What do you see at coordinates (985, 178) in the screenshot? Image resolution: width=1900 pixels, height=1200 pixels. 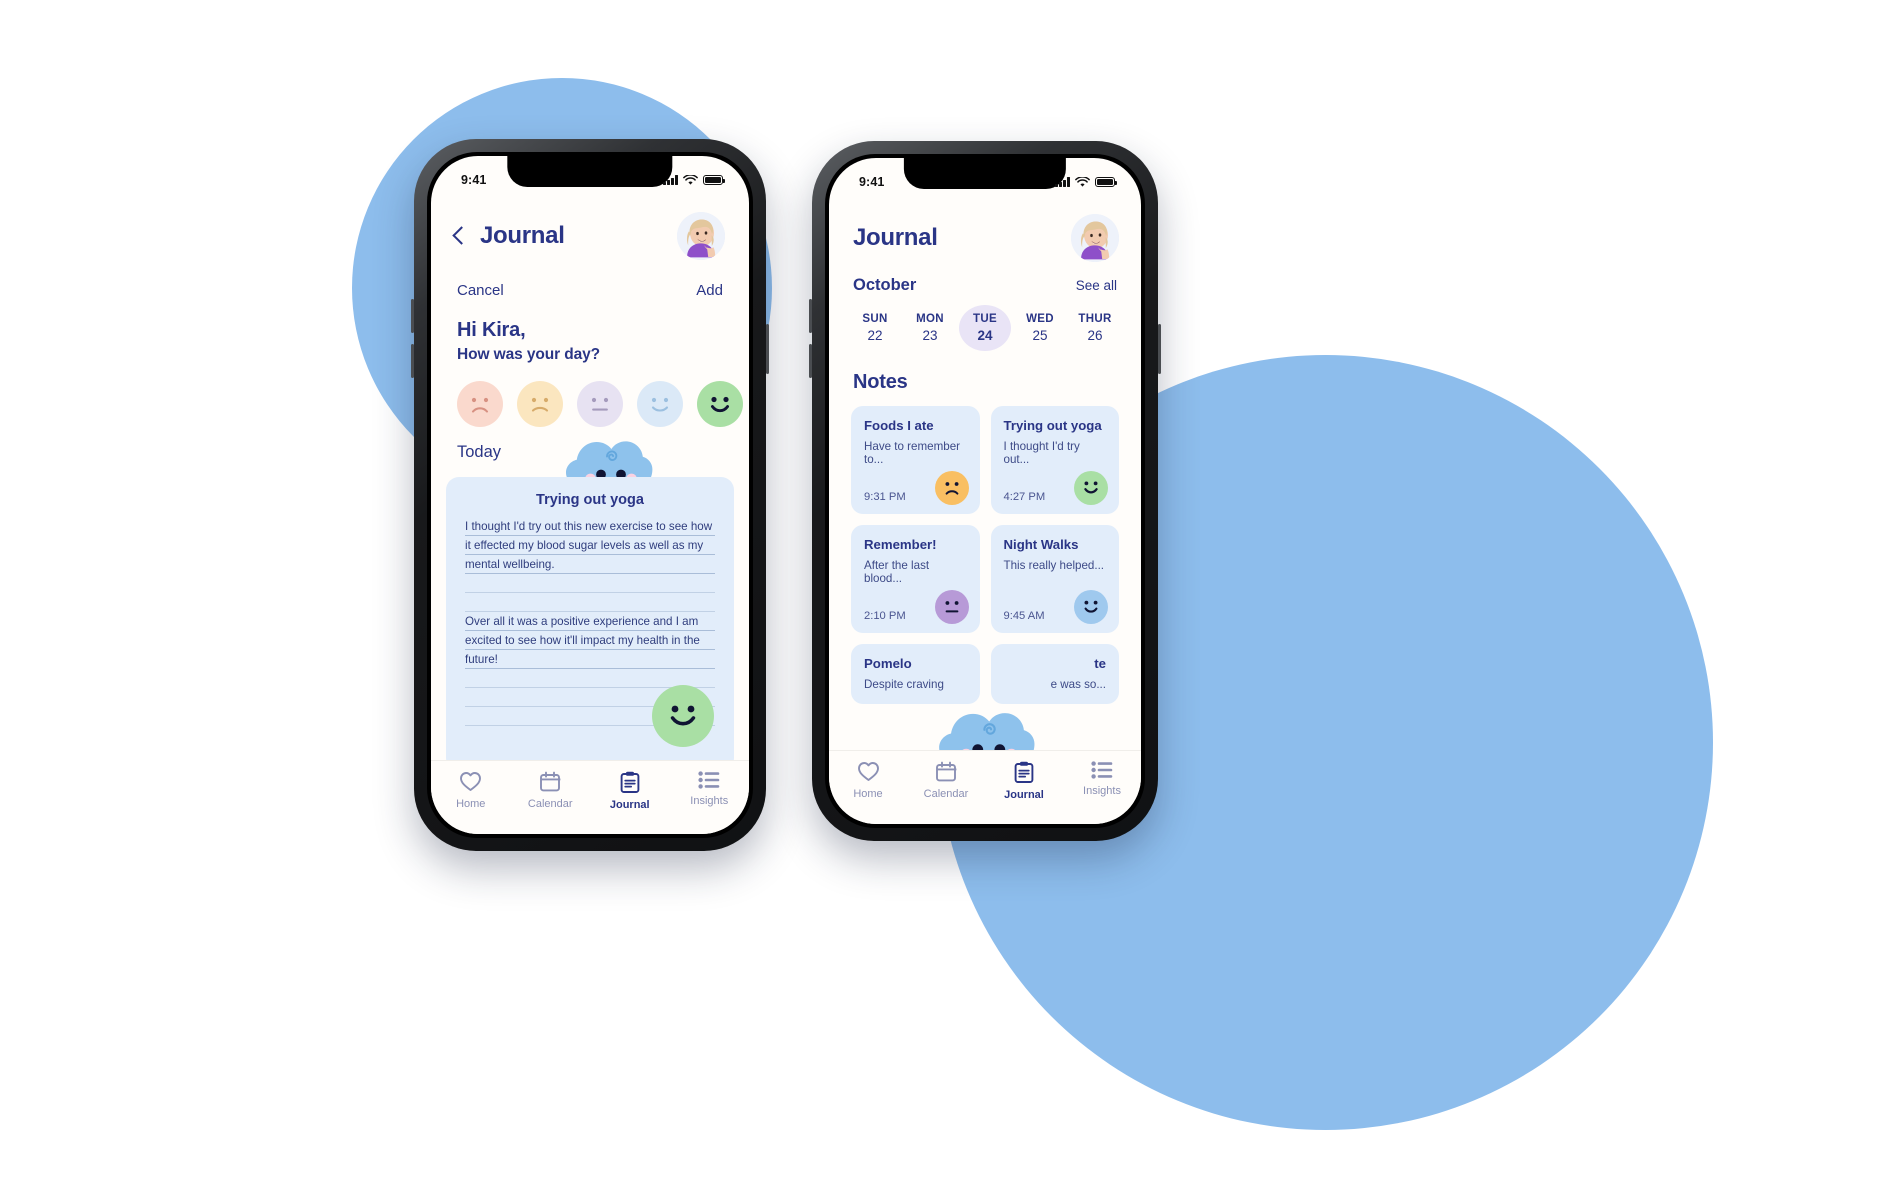 I see `phone-b-status-bar: 9:41` at bounding box center [985, 178].